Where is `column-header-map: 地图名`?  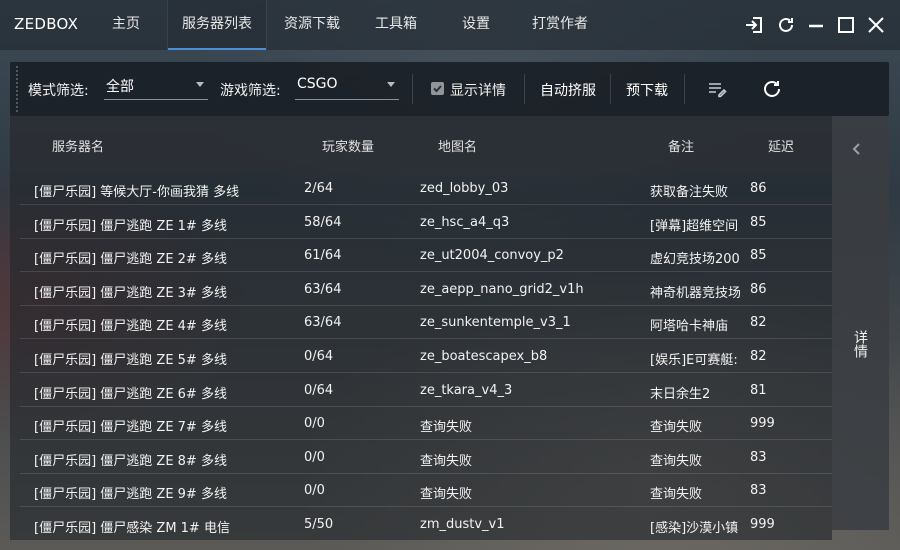 column-header-map: 地图名 is located at coordinates (457, 145).